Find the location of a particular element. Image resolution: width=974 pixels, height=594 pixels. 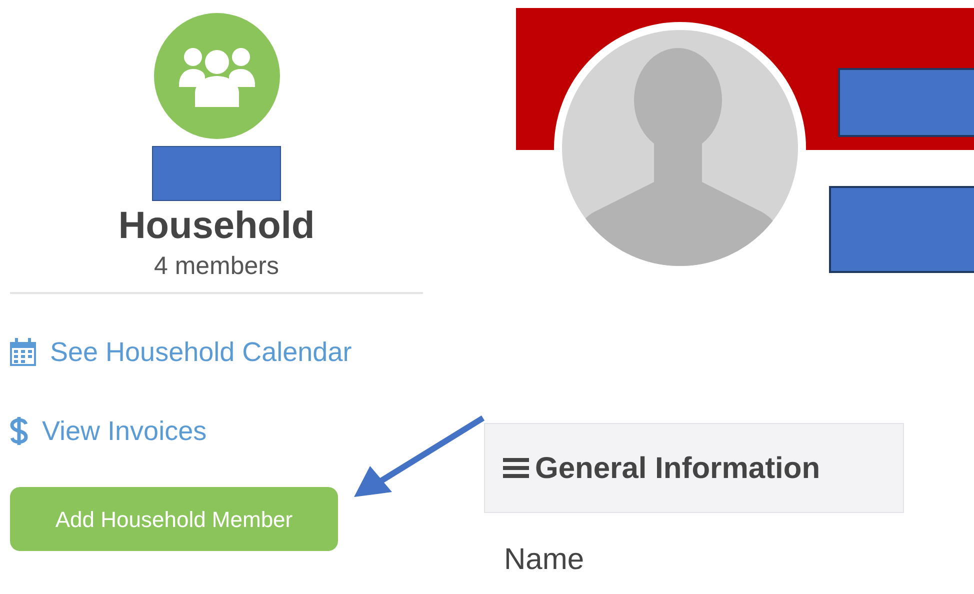

link: View Invoices is located at coordinates (124, 430).